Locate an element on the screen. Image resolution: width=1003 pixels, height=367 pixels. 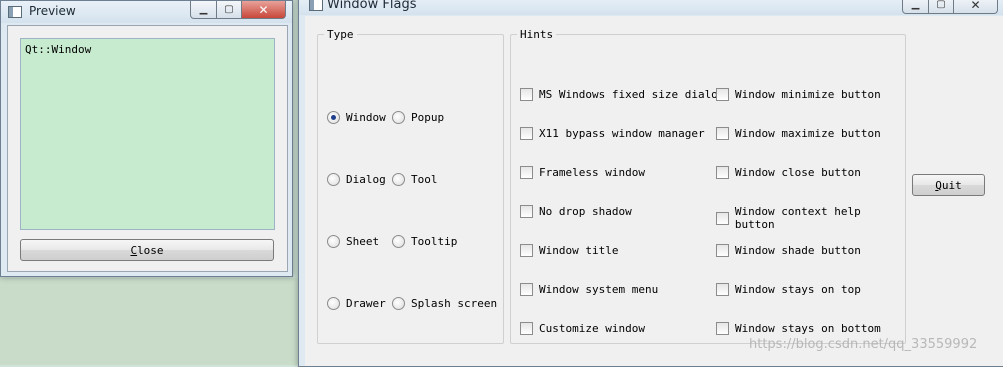
desktop-background is located at coordinates (150, 321).